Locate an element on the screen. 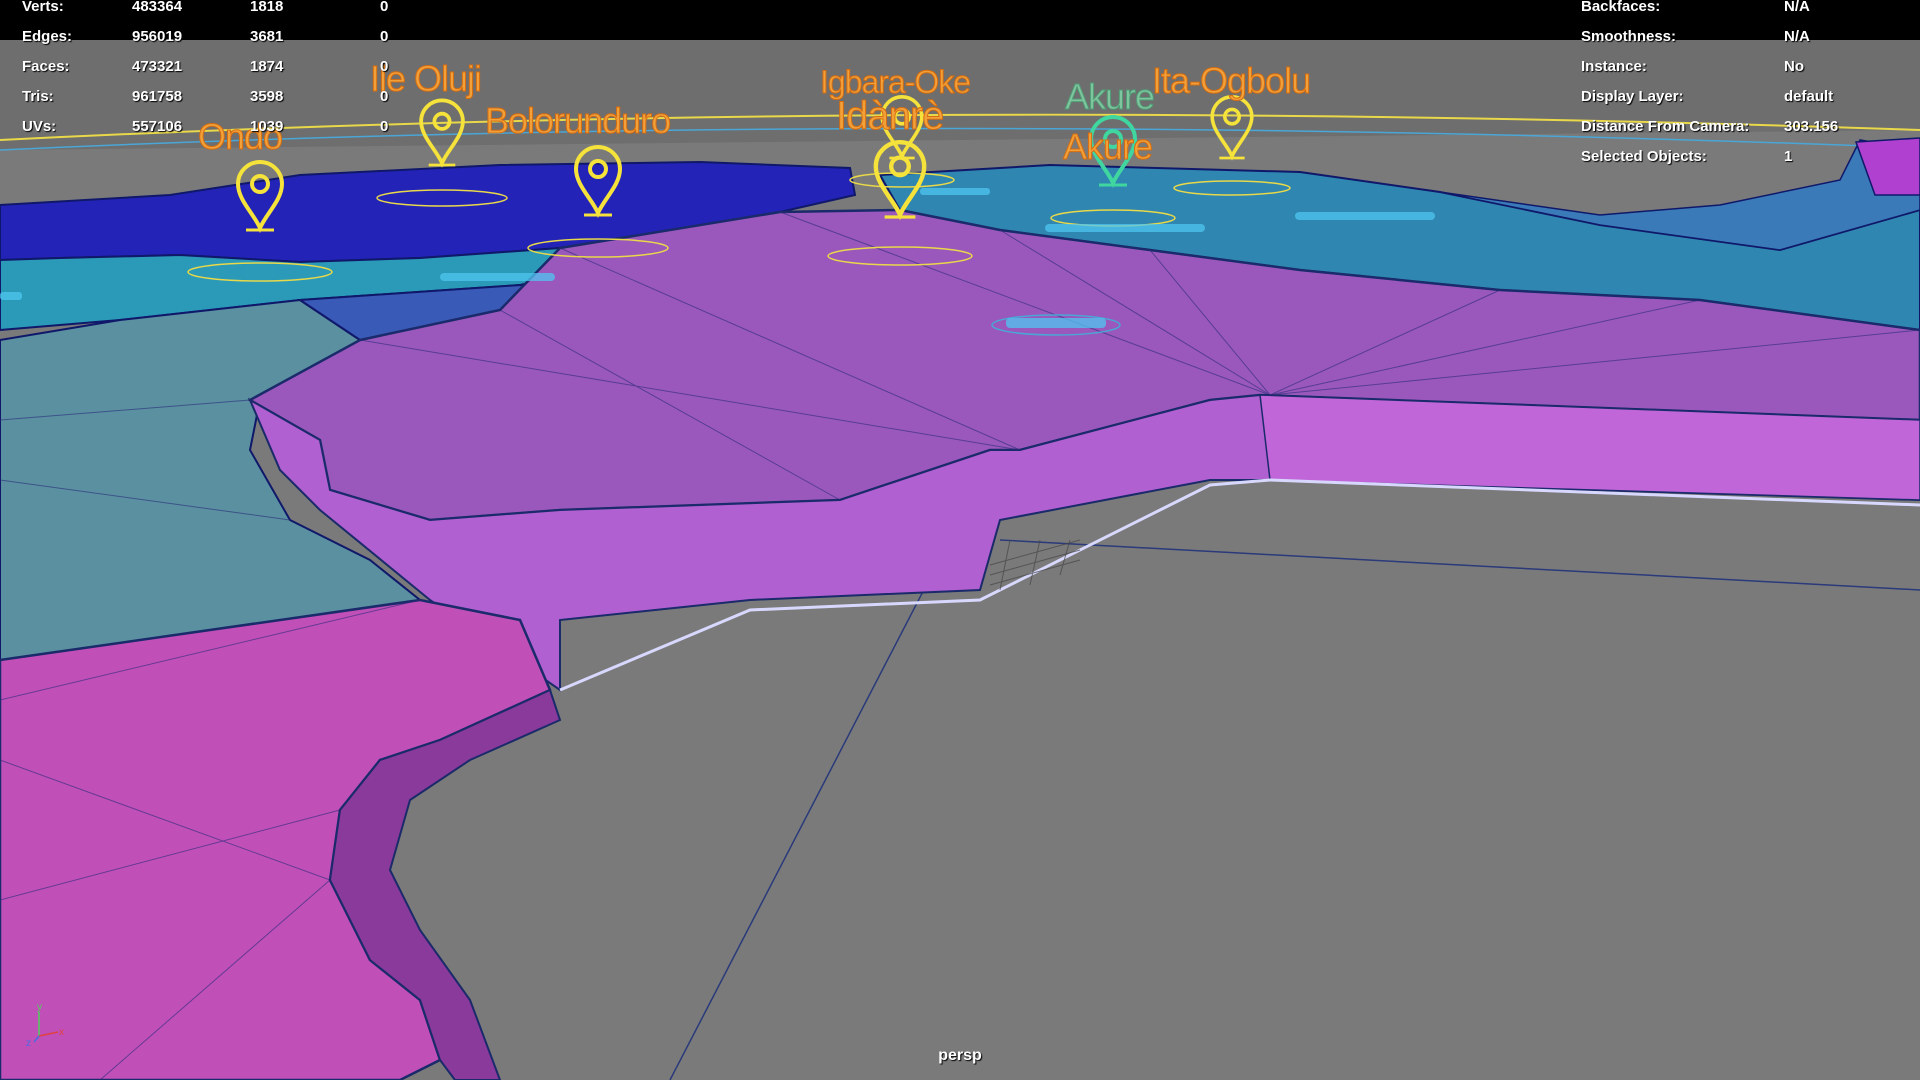 The height and width of the screenshot is (1080, 1920). hud-label: Selected Objects: is located at coordinates (1644, 156).